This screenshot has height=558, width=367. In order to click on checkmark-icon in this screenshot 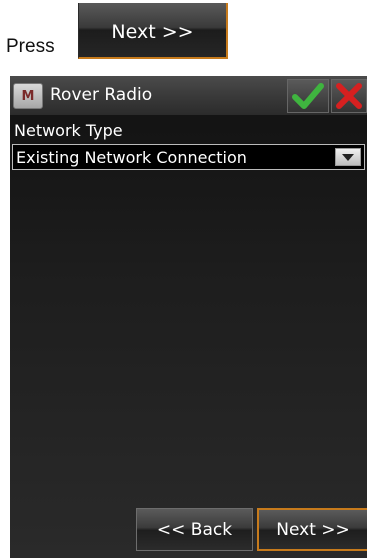, I will do `click(308, 96)`.